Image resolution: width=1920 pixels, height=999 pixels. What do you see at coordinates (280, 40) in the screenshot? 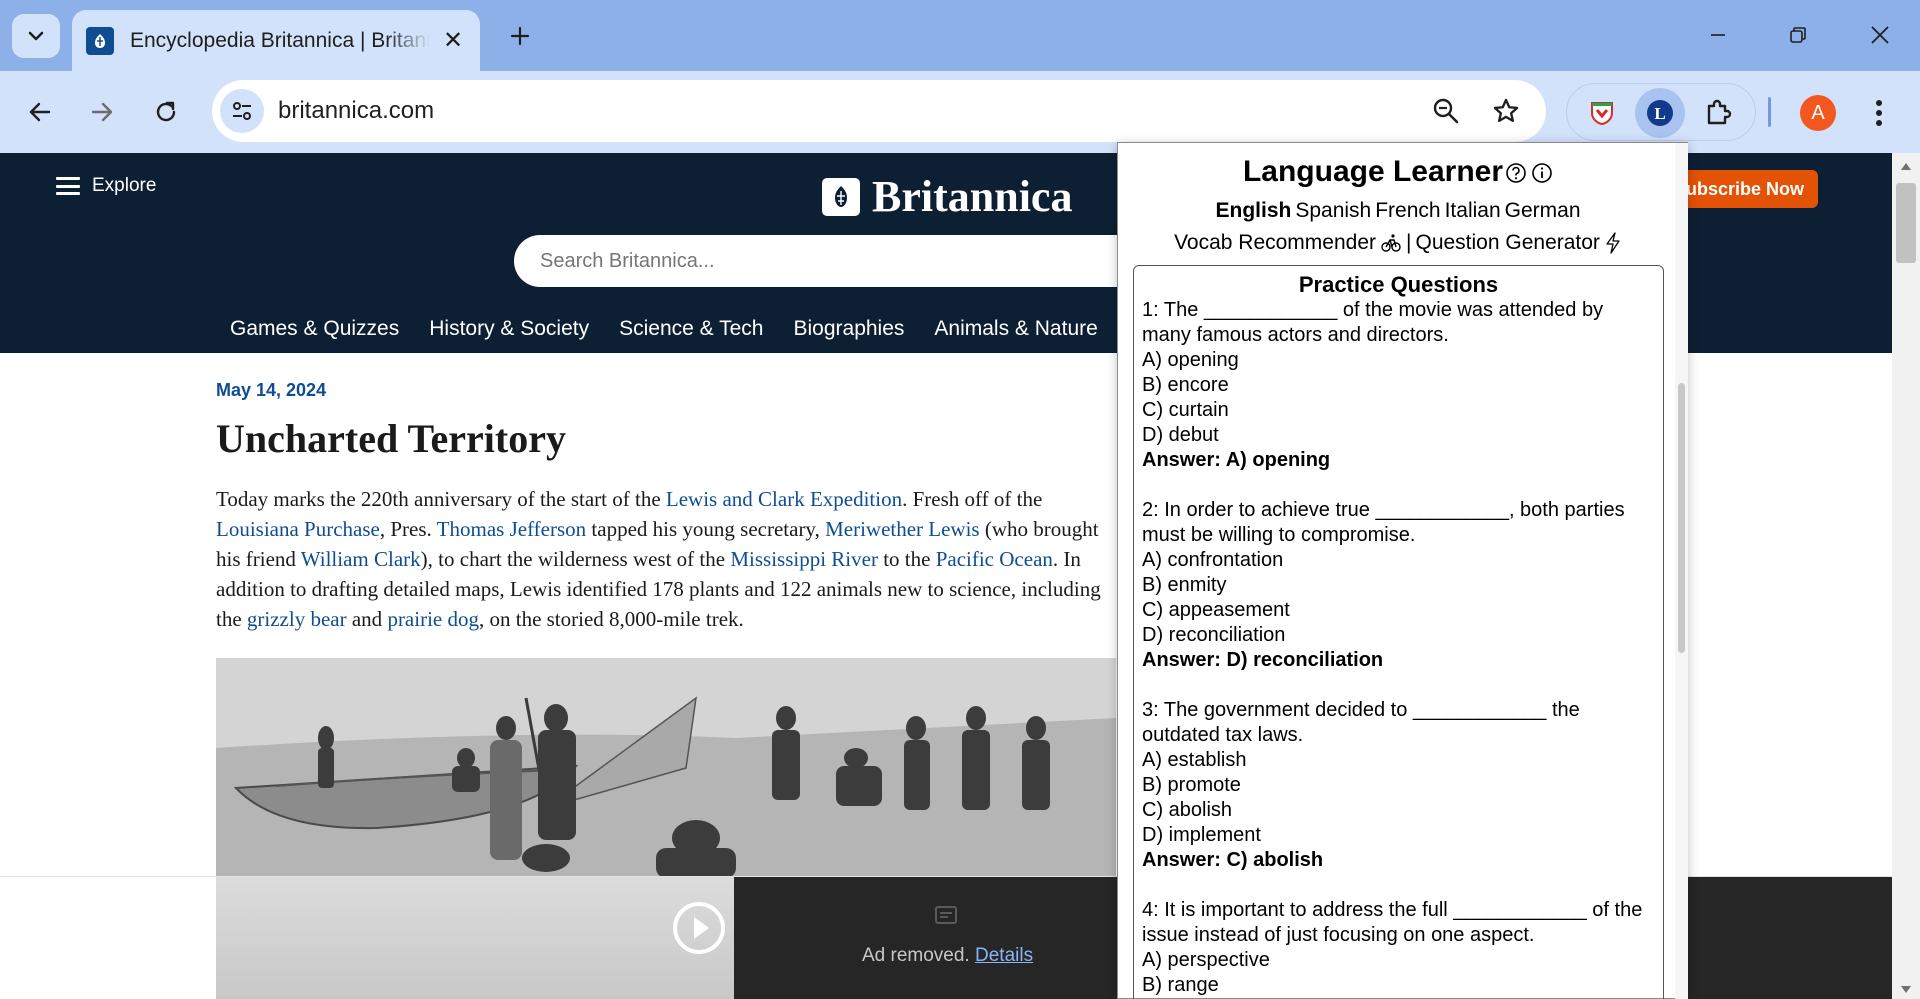
I see `tab-title: Encyclopedia Britannica | Britannica` at bounding box center [280, 40].